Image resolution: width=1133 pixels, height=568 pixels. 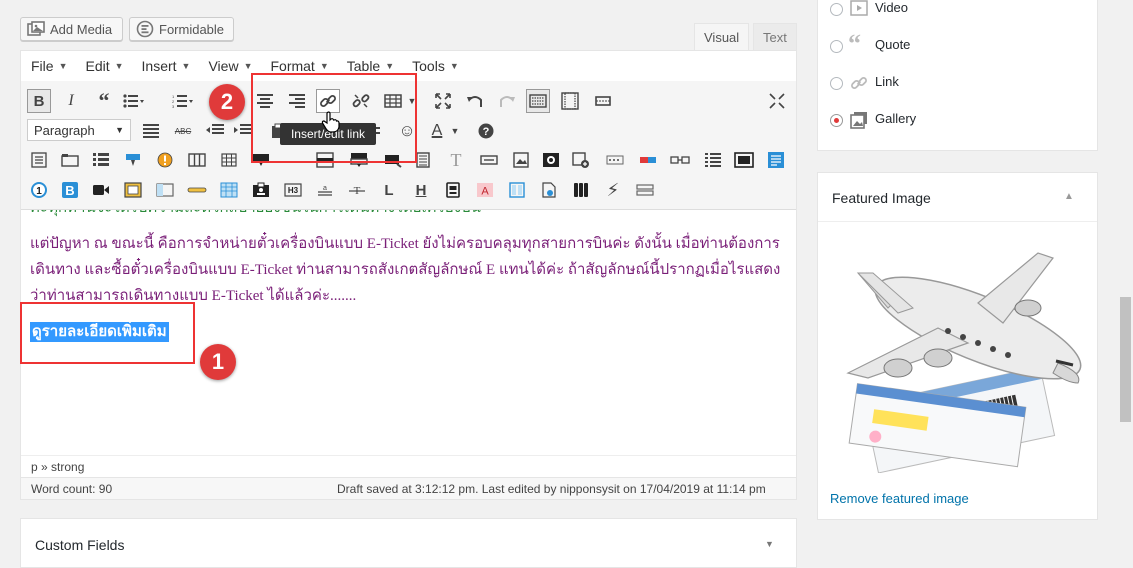 What do you see at coordinates (183, 131) in the screenshot?
I see `strikethrough-icon: ABC` at bounding box center [183, 131].